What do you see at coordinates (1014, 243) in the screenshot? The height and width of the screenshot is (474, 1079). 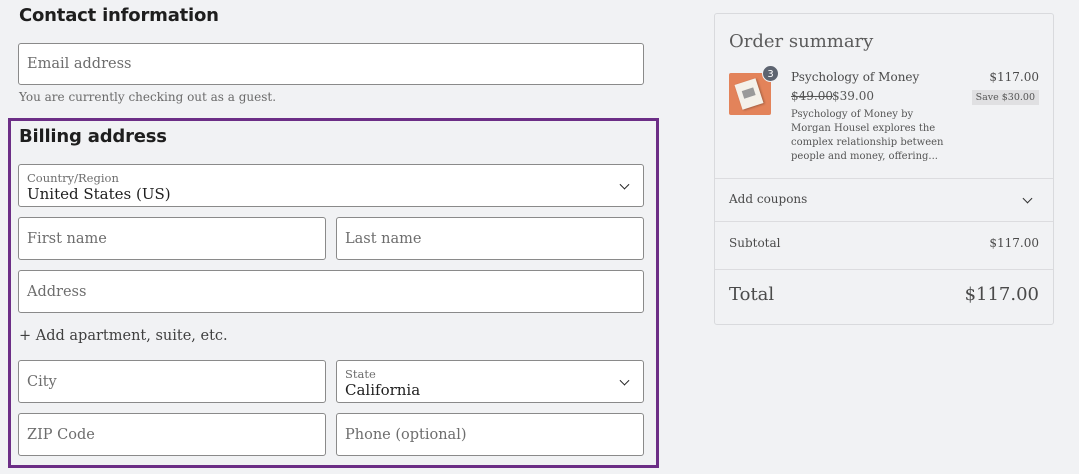 I see `subtotal-value: $117.00` at bounding box center [1014, 243].